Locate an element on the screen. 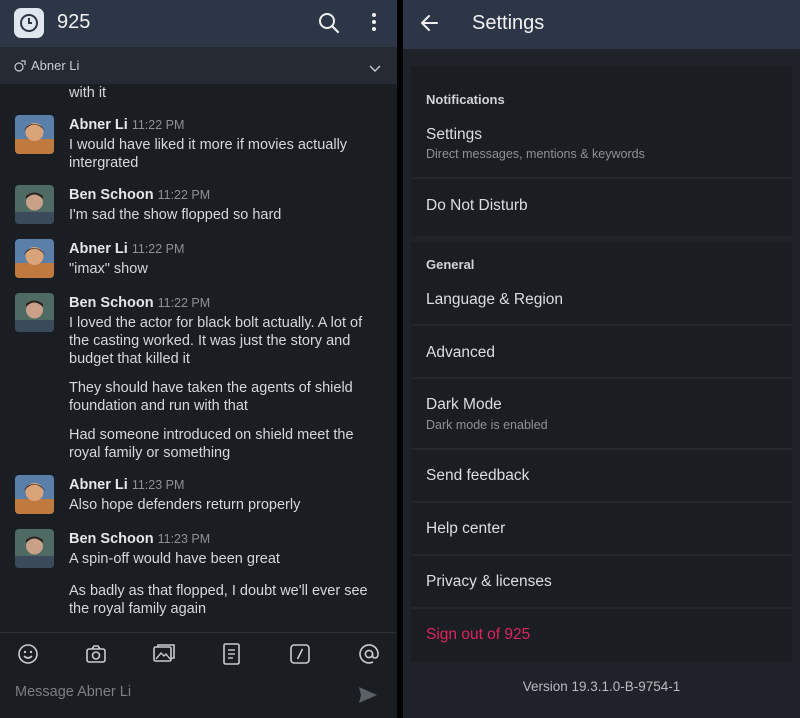  setting-advanced: Advanced is located at coordinates (460, 353).